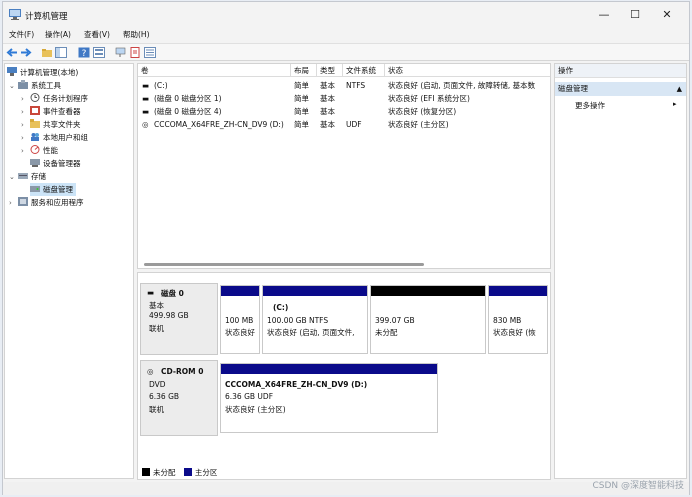 The height and width of the screenshot is (497, 692). I want to click on disk-0-size: 499.98 GB, so click(169, 315).